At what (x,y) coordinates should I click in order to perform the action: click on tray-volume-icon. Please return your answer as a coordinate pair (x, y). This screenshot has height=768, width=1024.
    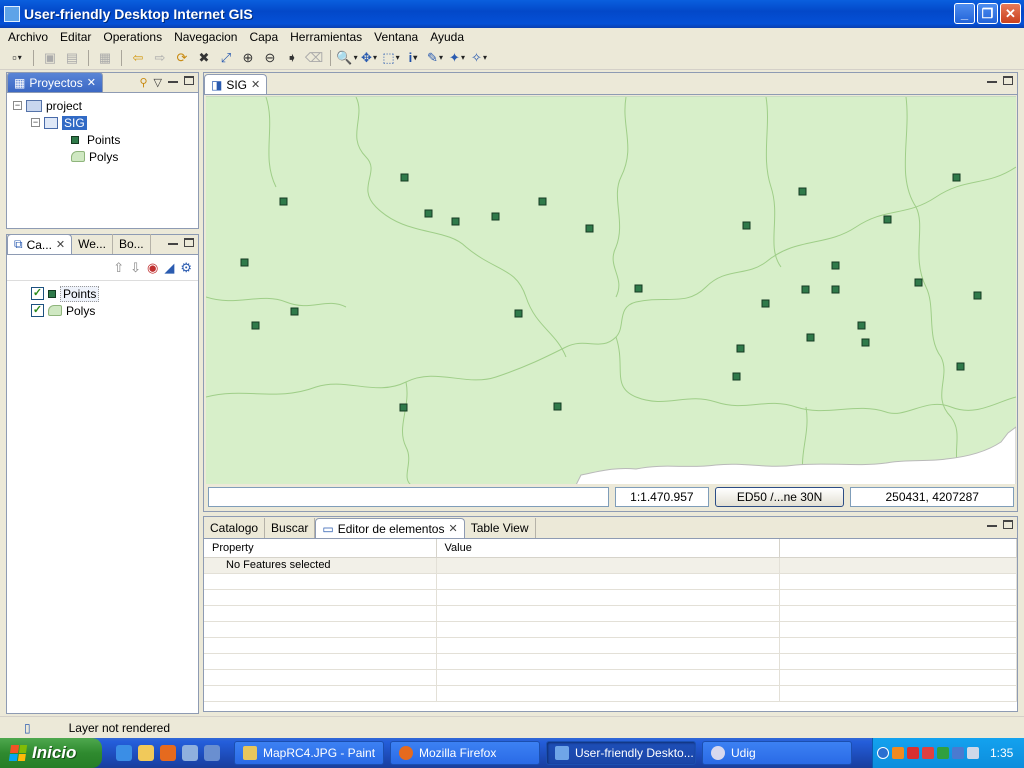
    Looking at the image, I should click on (973, 753).